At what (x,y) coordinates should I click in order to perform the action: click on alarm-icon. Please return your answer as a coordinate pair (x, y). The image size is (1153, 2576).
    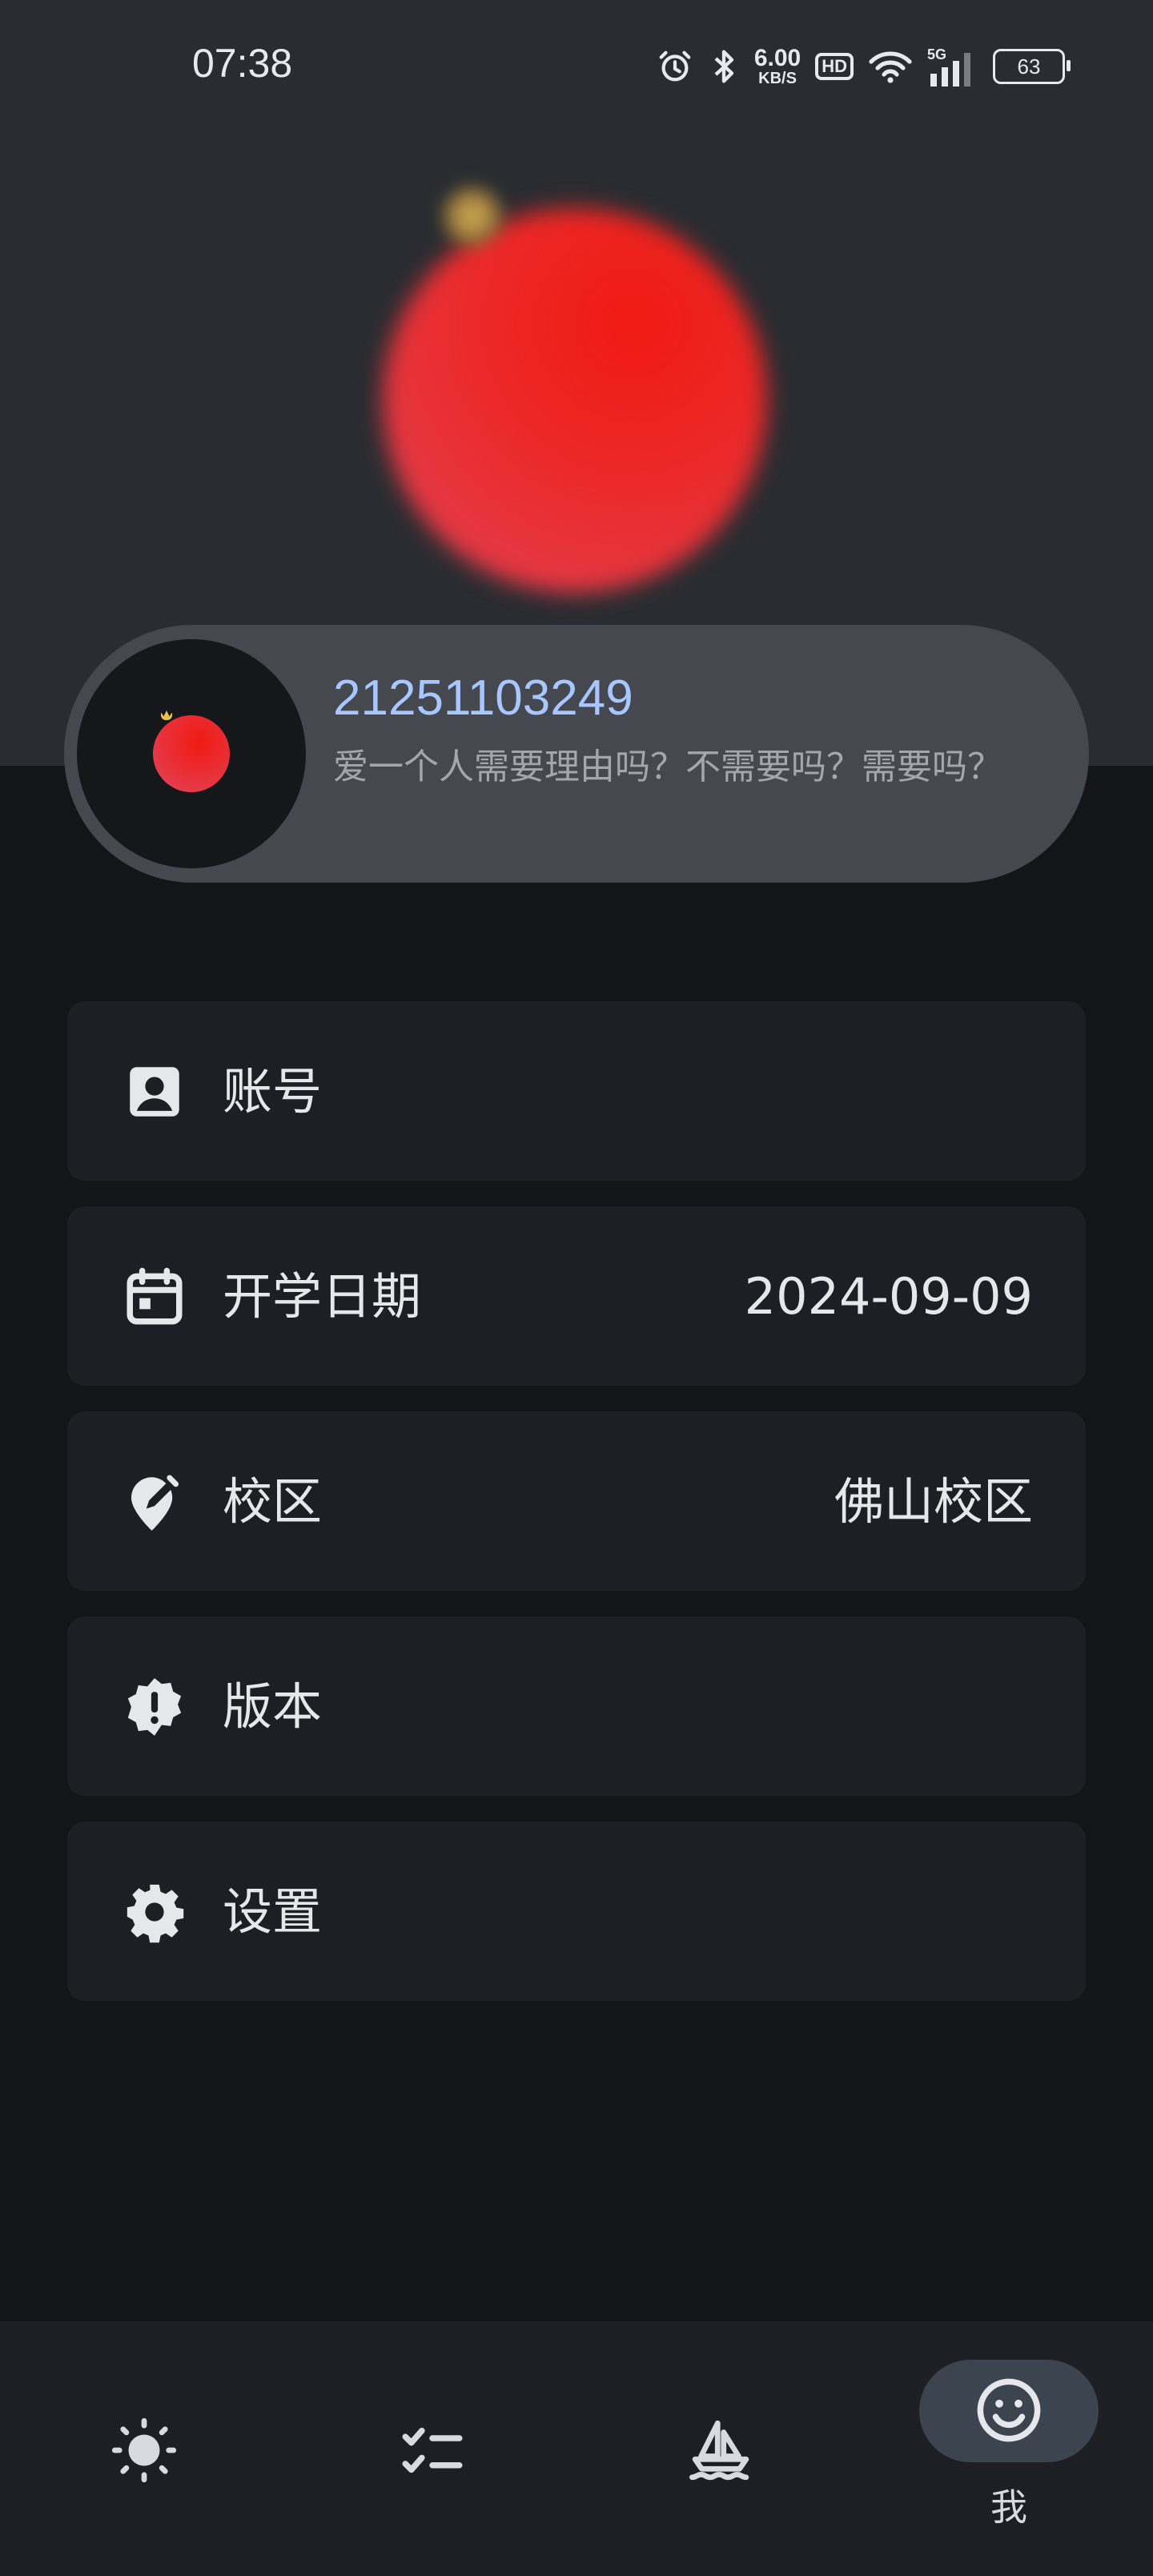
    Looking at the image, I should click on (675, 66).